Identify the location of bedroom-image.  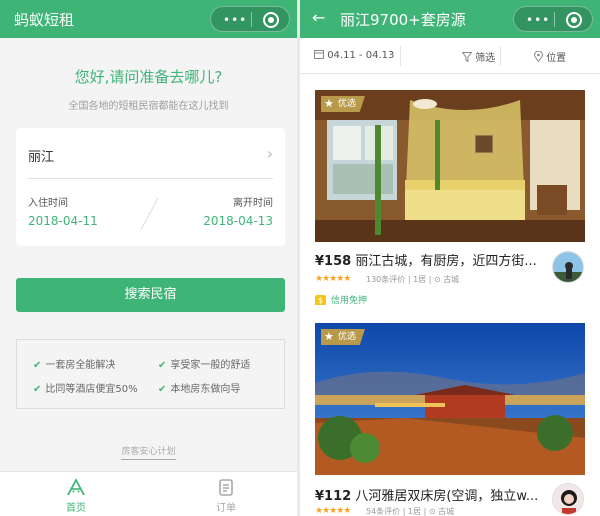
(450, 166).